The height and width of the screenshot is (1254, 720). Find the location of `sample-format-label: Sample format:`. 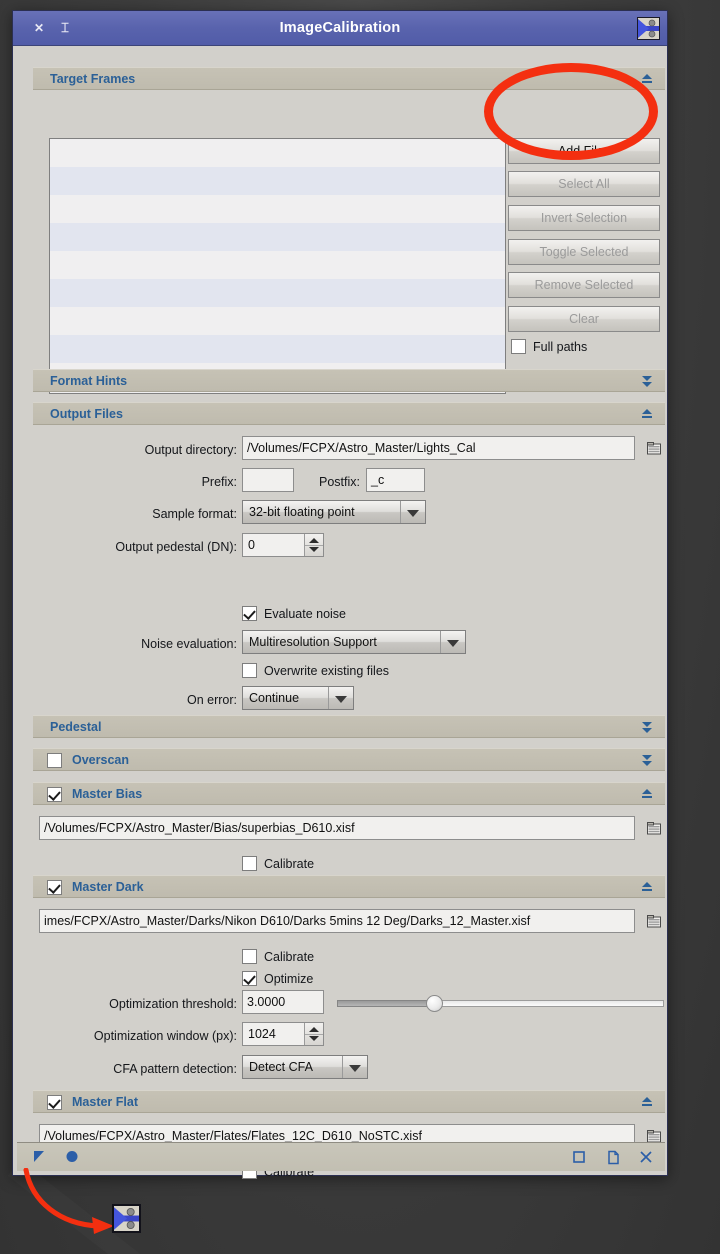

sample-format-label: Sample format: is located at coordinates (194, 514).